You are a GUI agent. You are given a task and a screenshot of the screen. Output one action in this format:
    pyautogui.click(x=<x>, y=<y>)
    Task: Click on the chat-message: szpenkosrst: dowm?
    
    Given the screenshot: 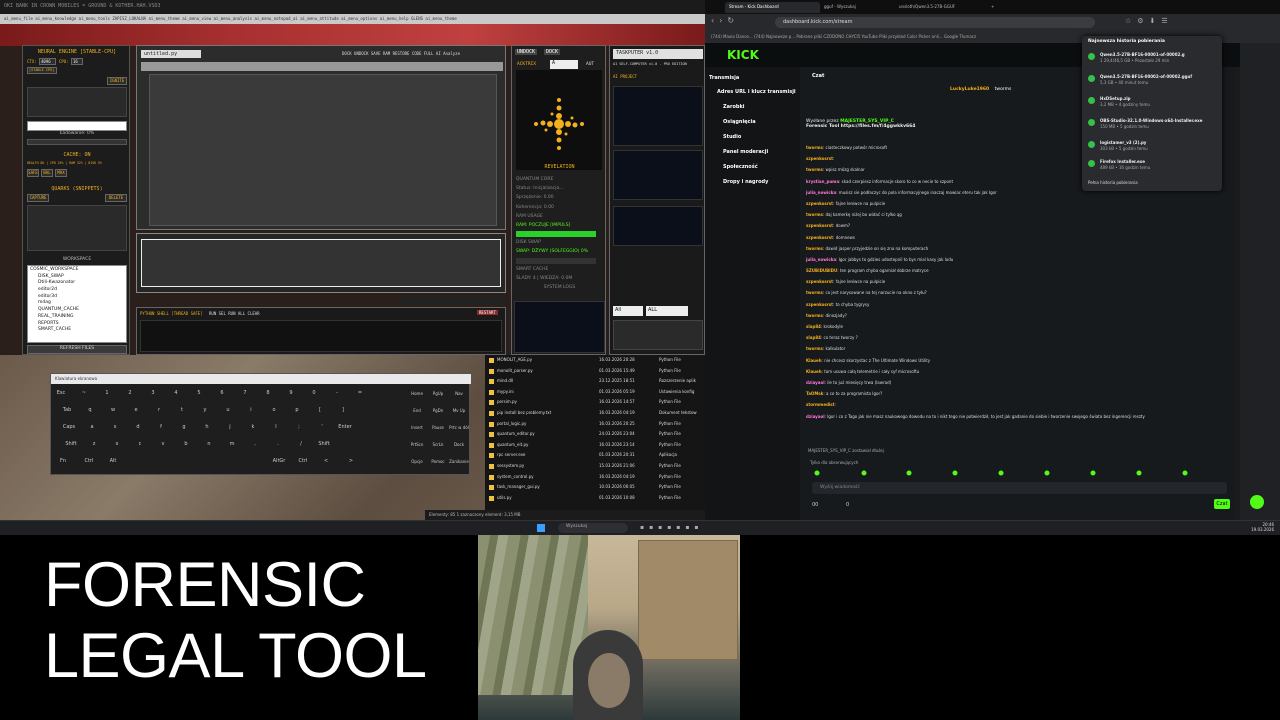 What is the action you would take?
    pyautogui.click(x=1018, y=228)
    